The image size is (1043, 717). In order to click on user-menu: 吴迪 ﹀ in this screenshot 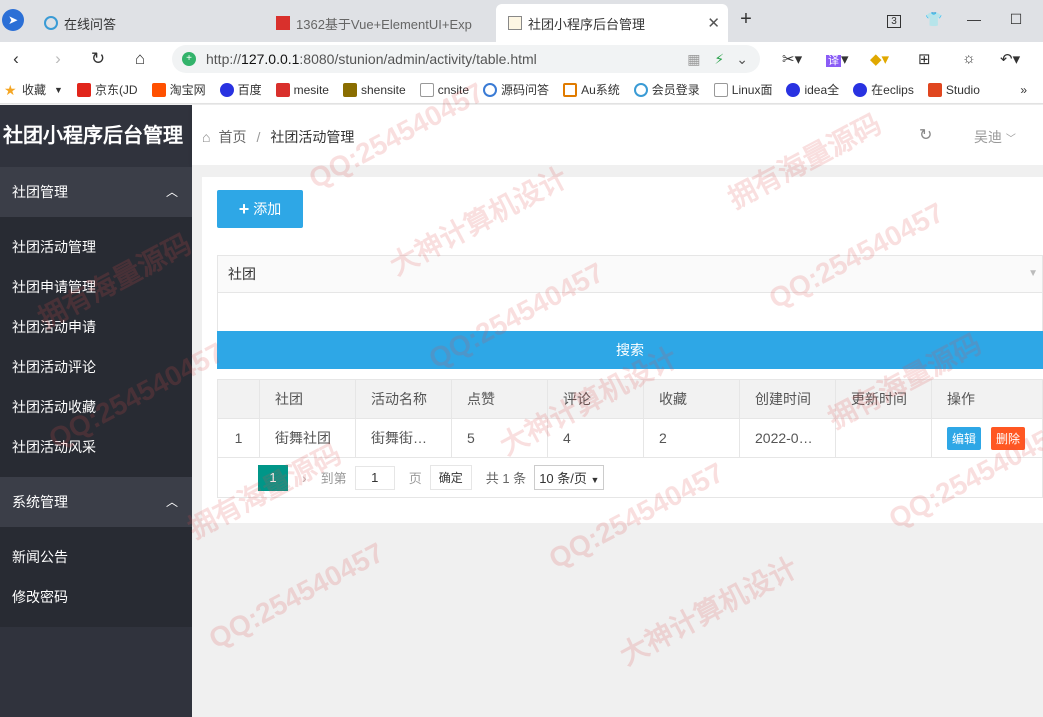, I will do `click(995, 137)`.